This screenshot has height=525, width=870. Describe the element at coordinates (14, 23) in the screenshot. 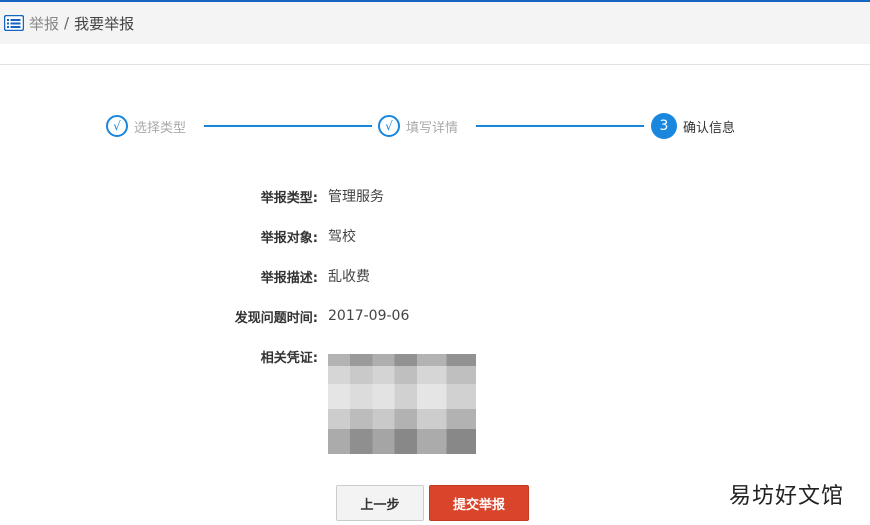

I see `list-icon` at that location.